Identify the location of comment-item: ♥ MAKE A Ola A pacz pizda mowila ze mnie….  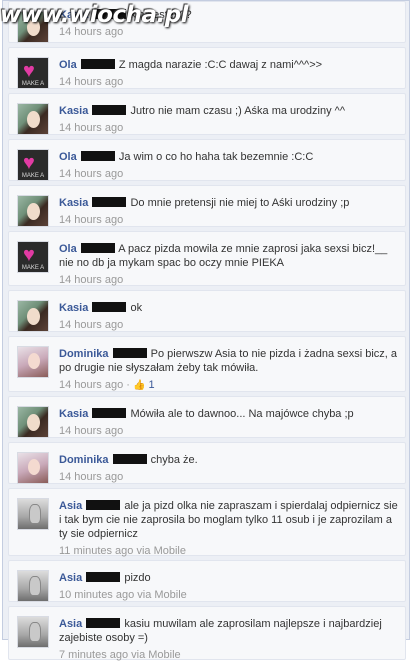
(207, 258).